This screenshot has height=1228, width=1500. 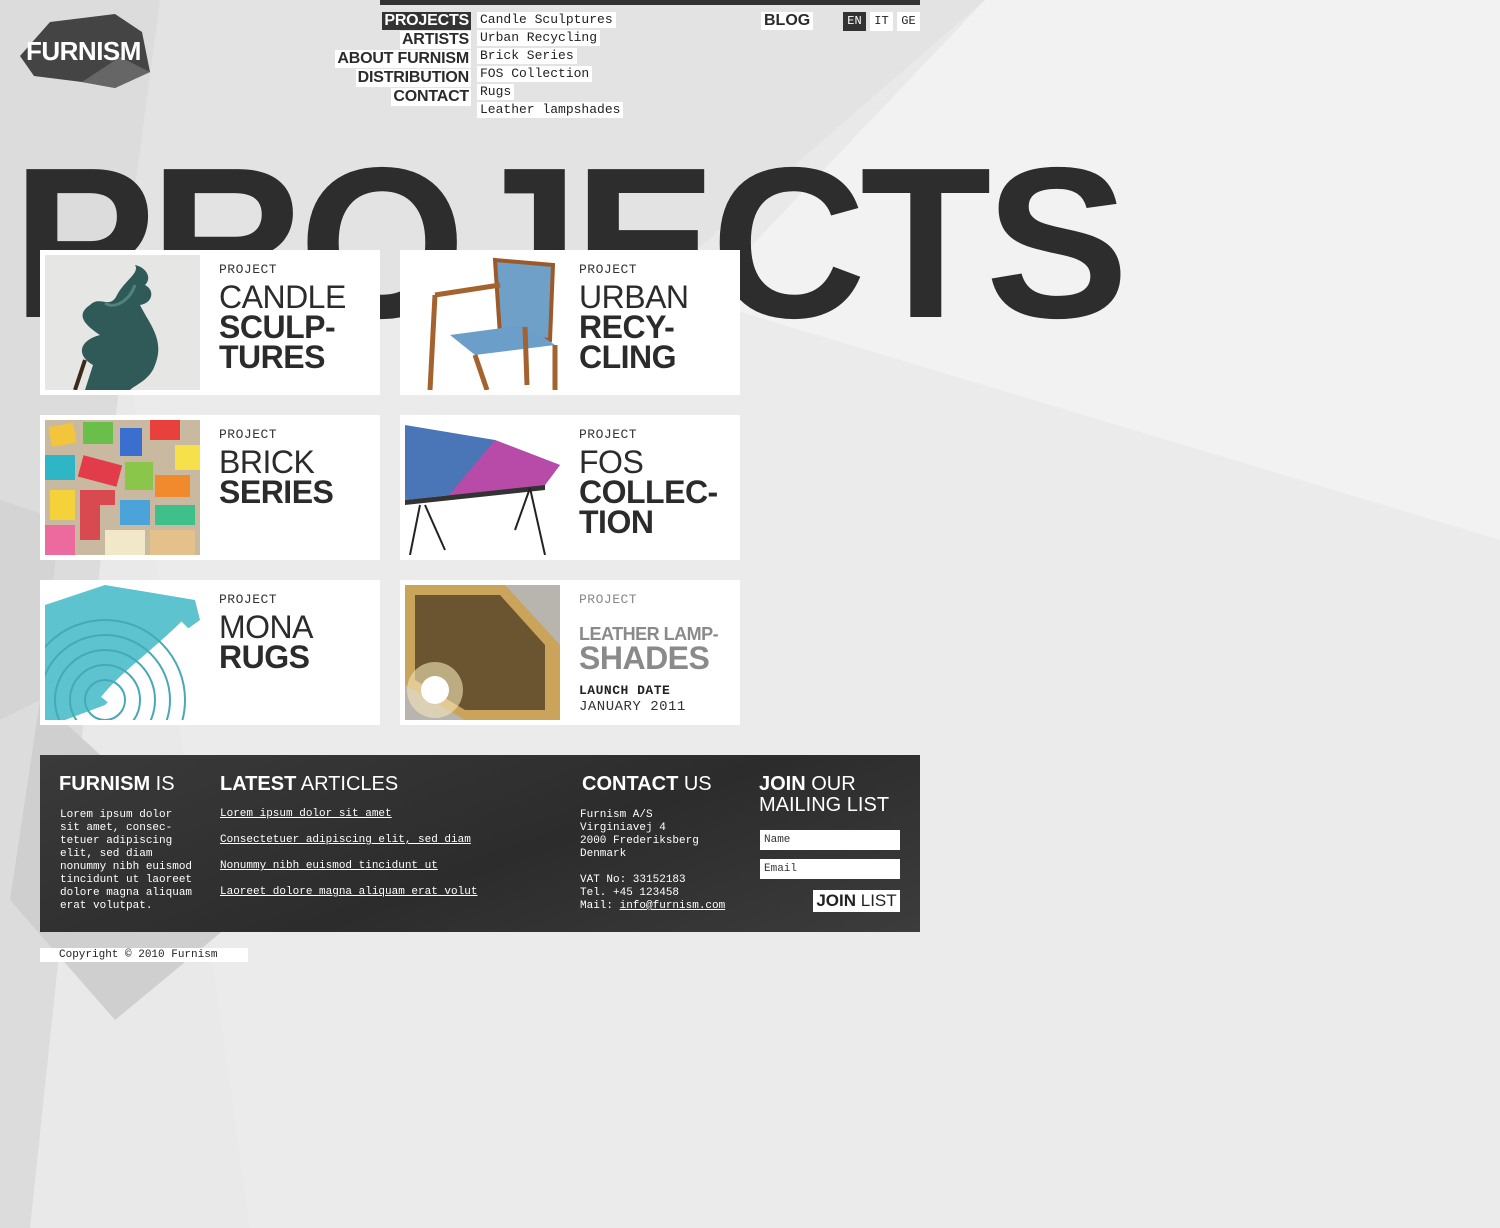 I want to click on footer-articles-heading: LATEST ARTICLES, so click(x=309, y=784).